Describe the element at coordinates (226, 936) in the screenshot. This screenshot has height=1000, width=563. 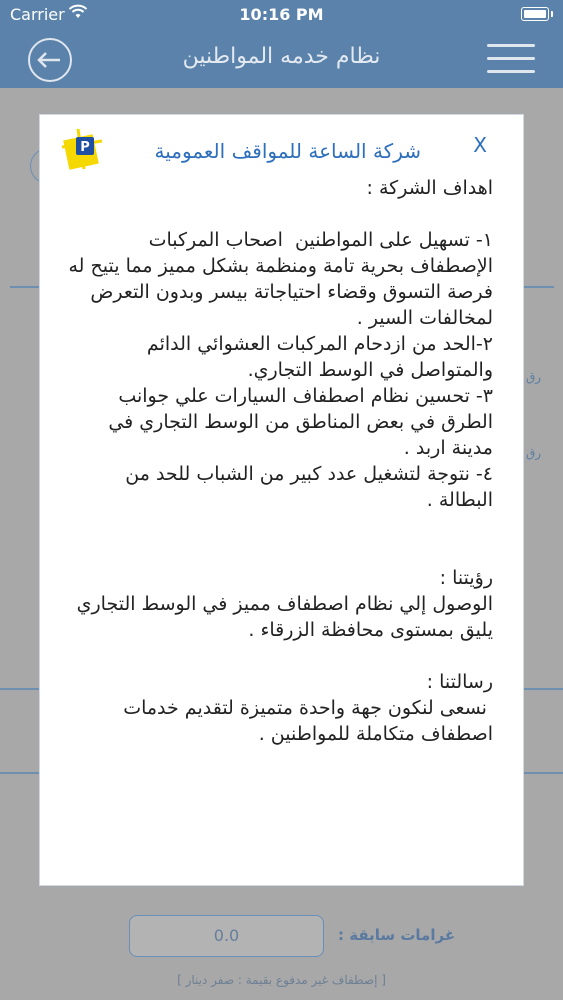
I see `previous-fines-field: 0.0` at that location.